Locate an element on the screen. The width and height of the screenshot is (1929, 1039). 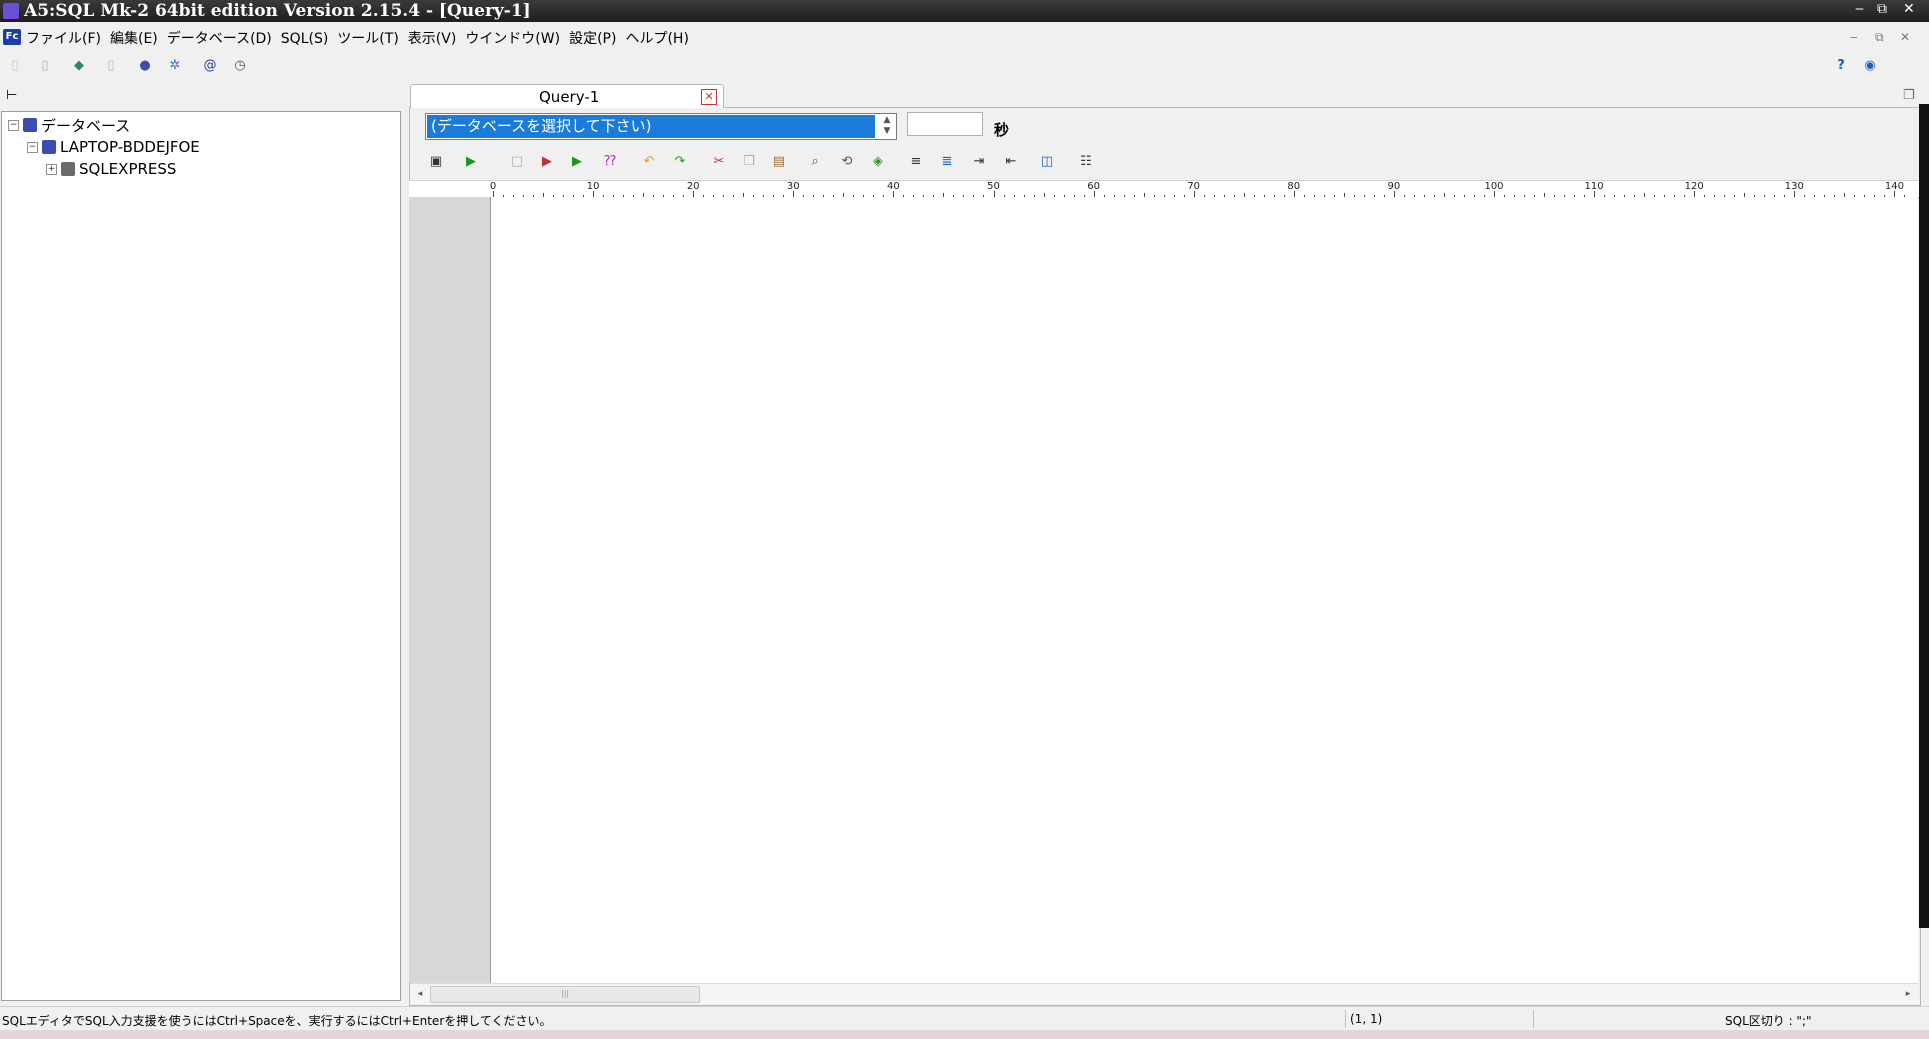
settings-icon: ✲ is located at coordinates (175, 65).